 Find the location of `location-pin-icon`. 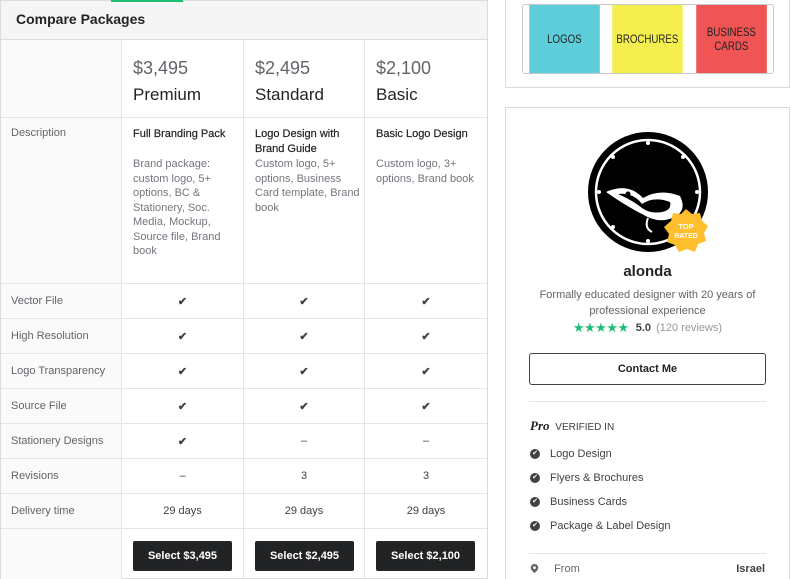

location-pin-icon is located at coordinates (534, 568).